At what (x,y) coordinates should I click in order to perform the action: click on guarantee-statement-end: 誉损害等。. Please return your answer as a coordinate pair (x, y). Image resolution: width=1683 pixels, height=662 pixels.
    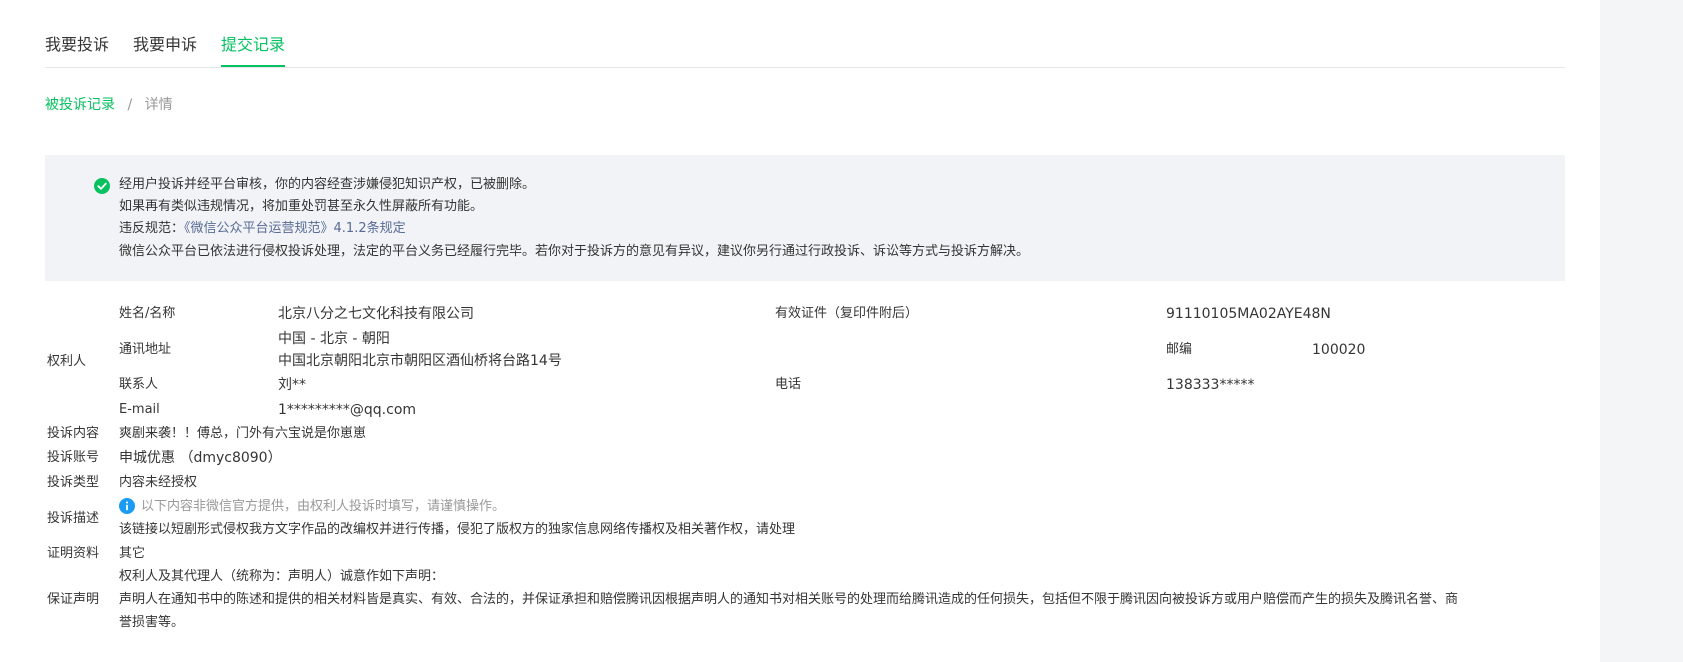
    Looking at the image, I should click on (152, 622).